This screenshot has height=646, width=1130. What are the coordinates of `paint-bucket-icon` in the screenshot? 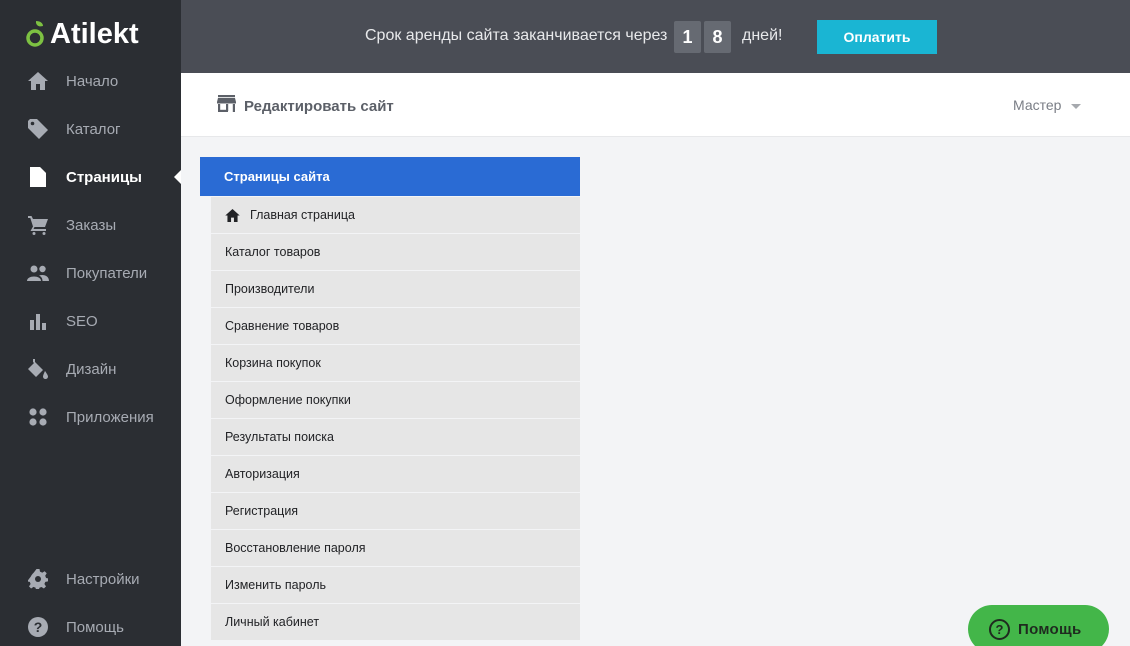 It's located at (38, 369).